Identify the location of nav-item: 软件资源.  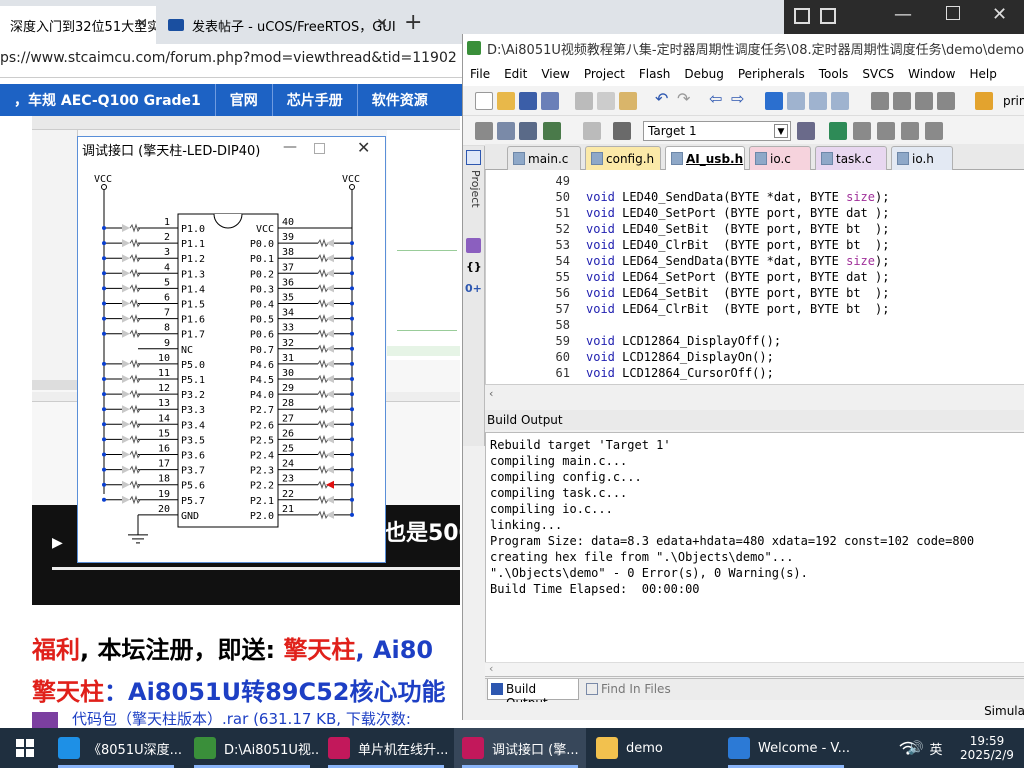
(400, 100).